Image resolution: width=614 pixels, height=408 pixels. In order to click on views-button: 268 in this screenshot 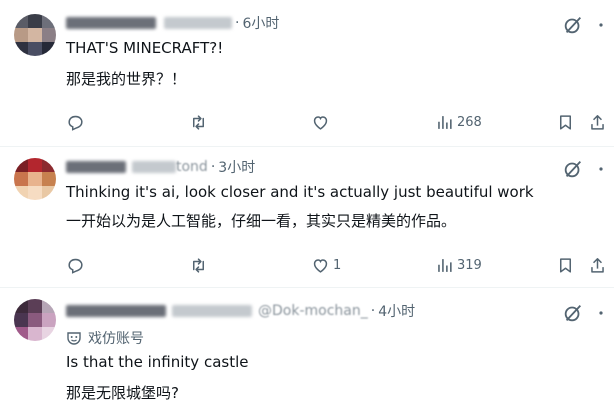, I will do `click(458, 122)`.